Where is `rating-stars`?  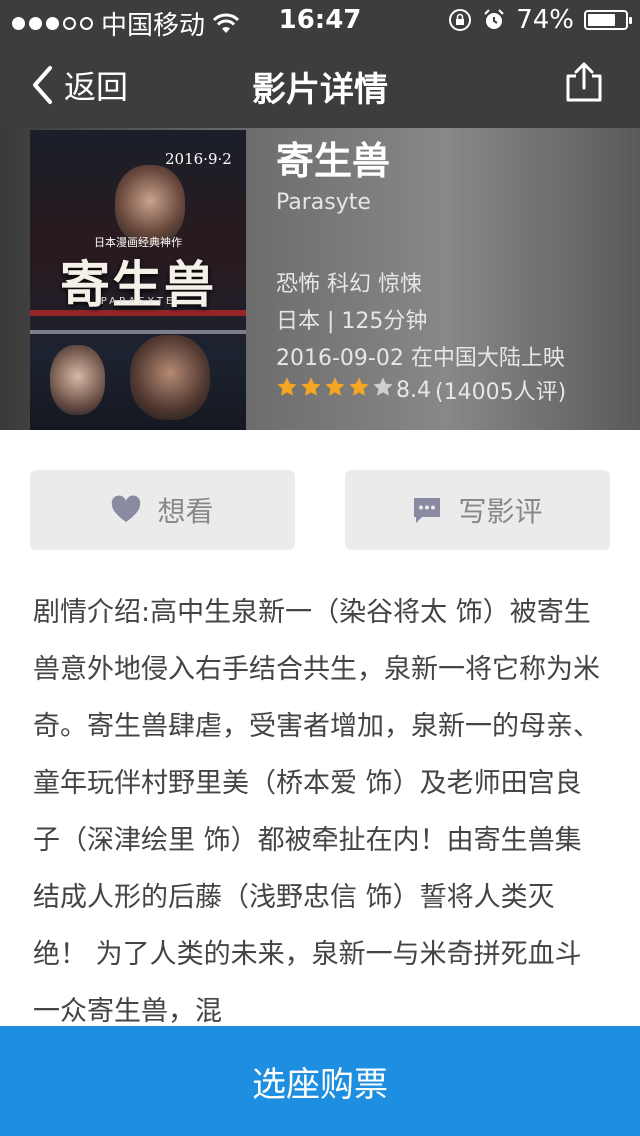 rating-stars is located at coordinates (336, 390).